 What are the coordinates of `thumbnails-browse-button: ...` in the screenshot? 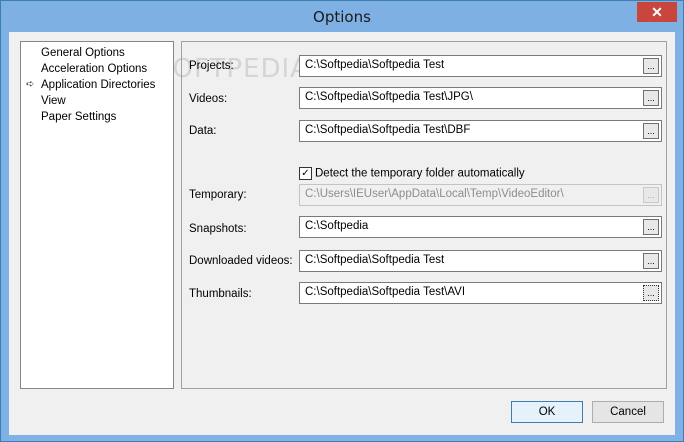 It's located at (651, 293).